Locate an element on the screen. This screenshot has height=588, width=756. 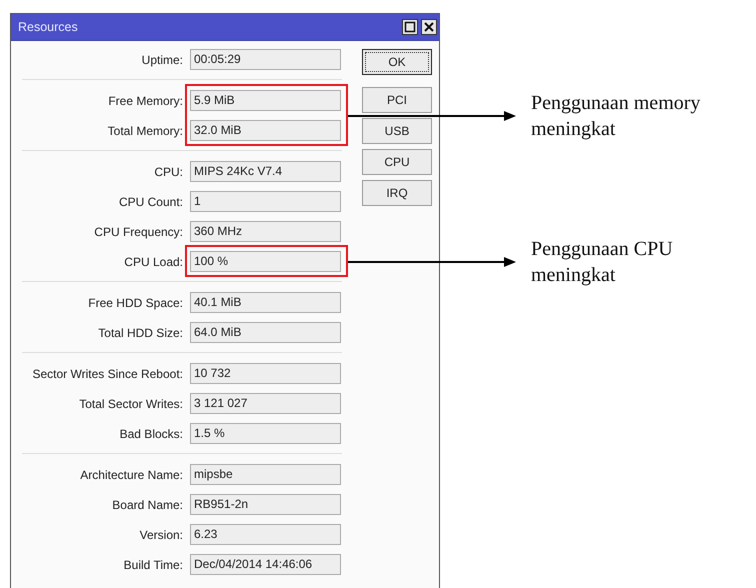
value-field: 40.1 MiB is located at coordinates (265, 302).